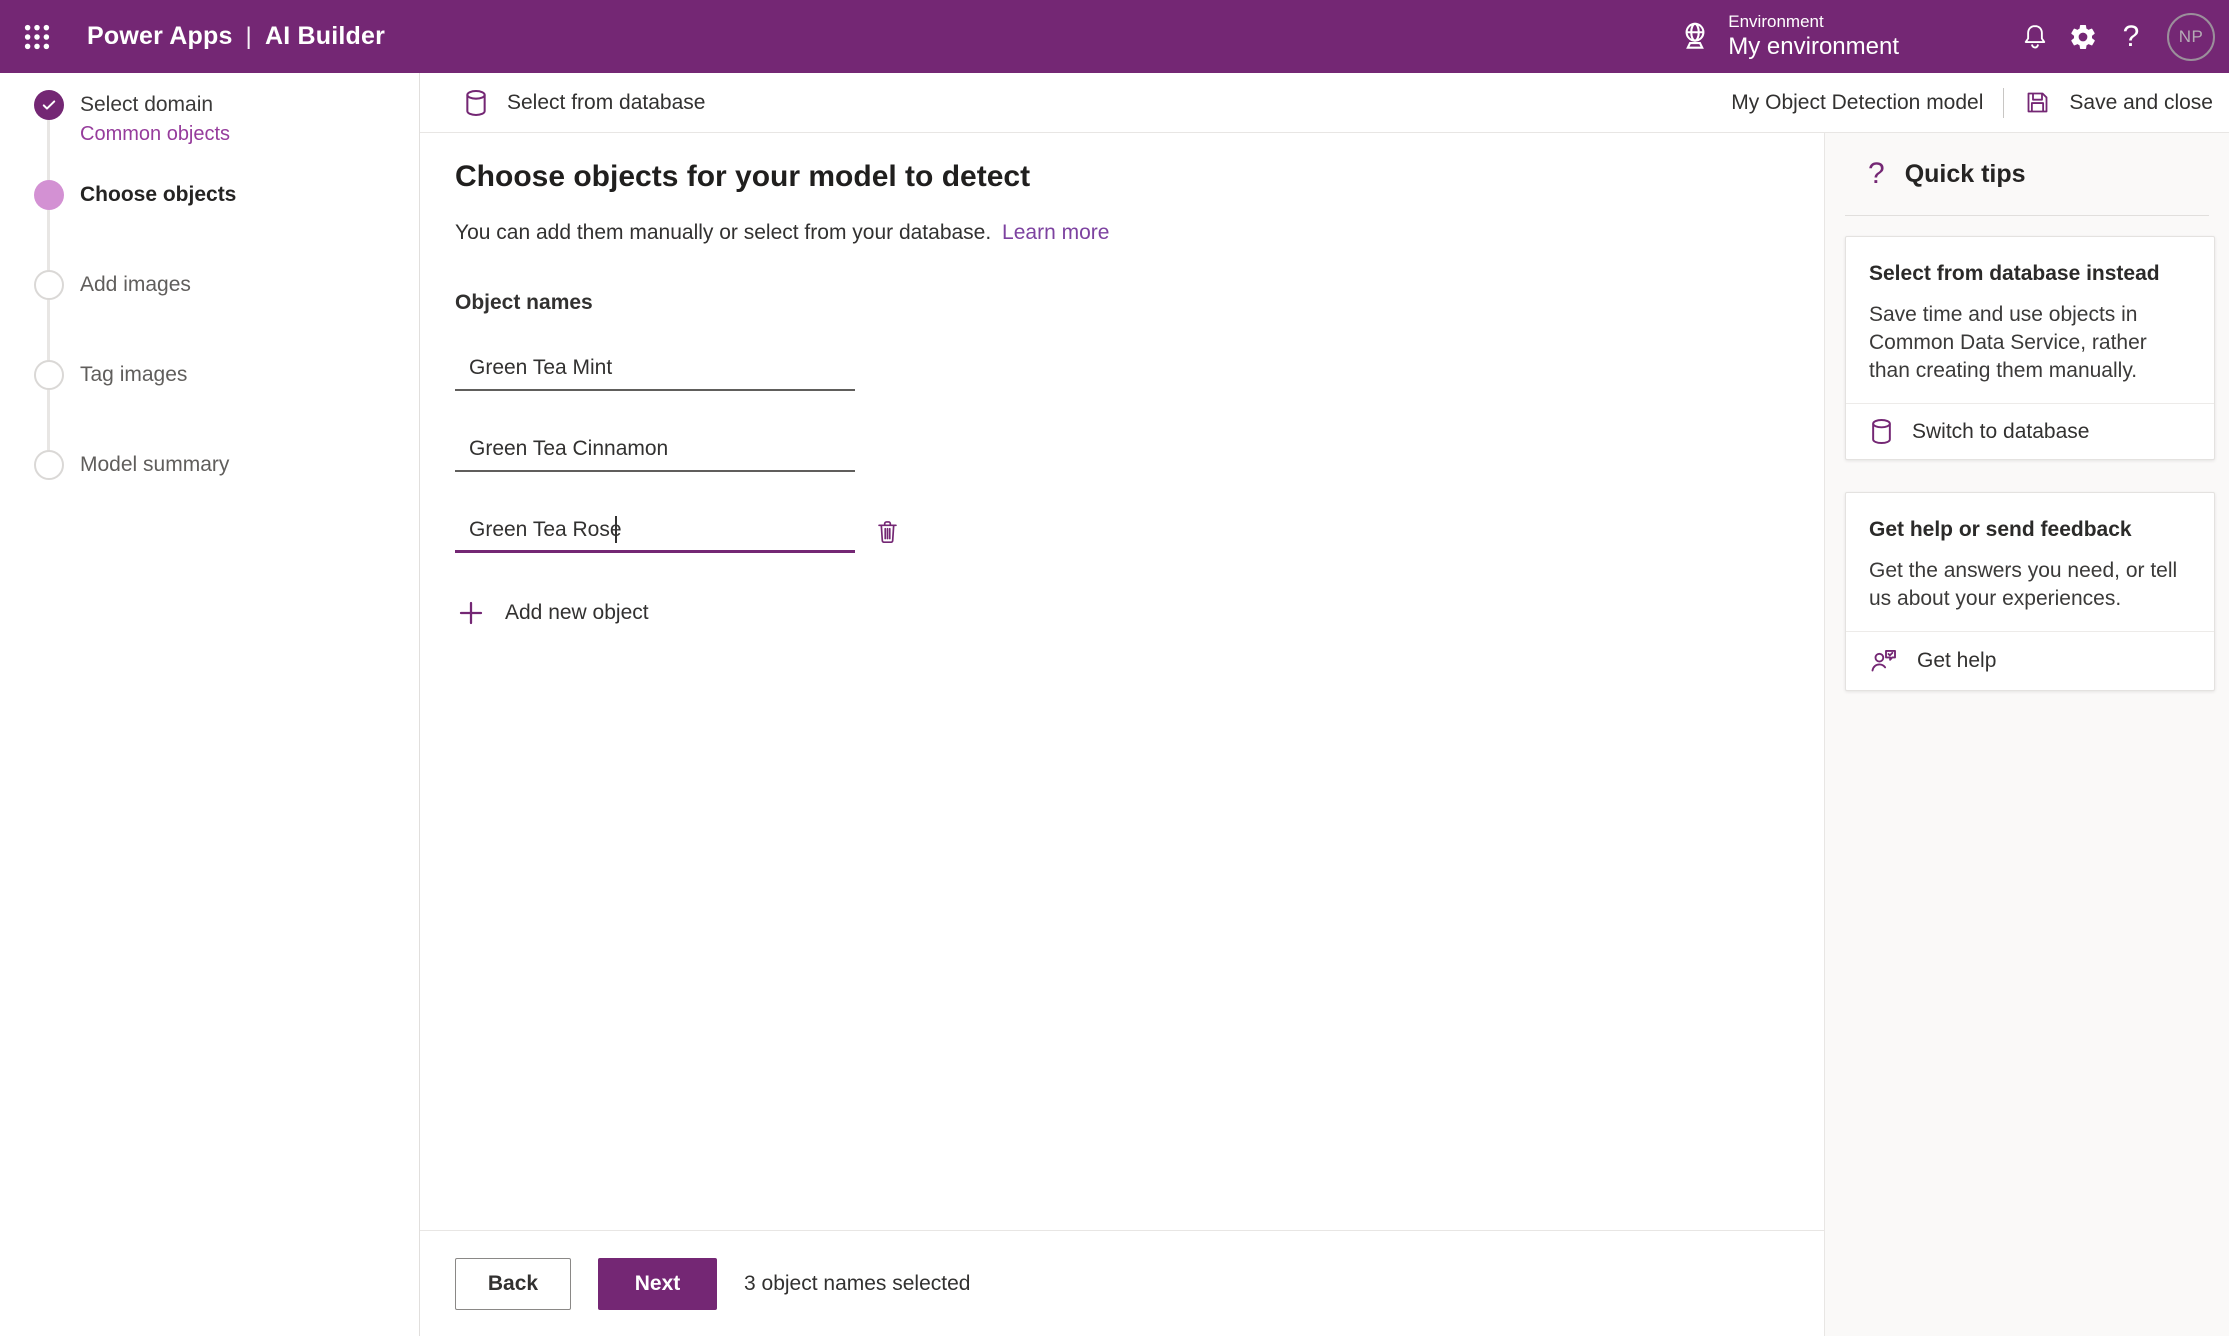 This screenshot has width=2229, height=1336. I want to click on save-icon, so click(2037, 102).